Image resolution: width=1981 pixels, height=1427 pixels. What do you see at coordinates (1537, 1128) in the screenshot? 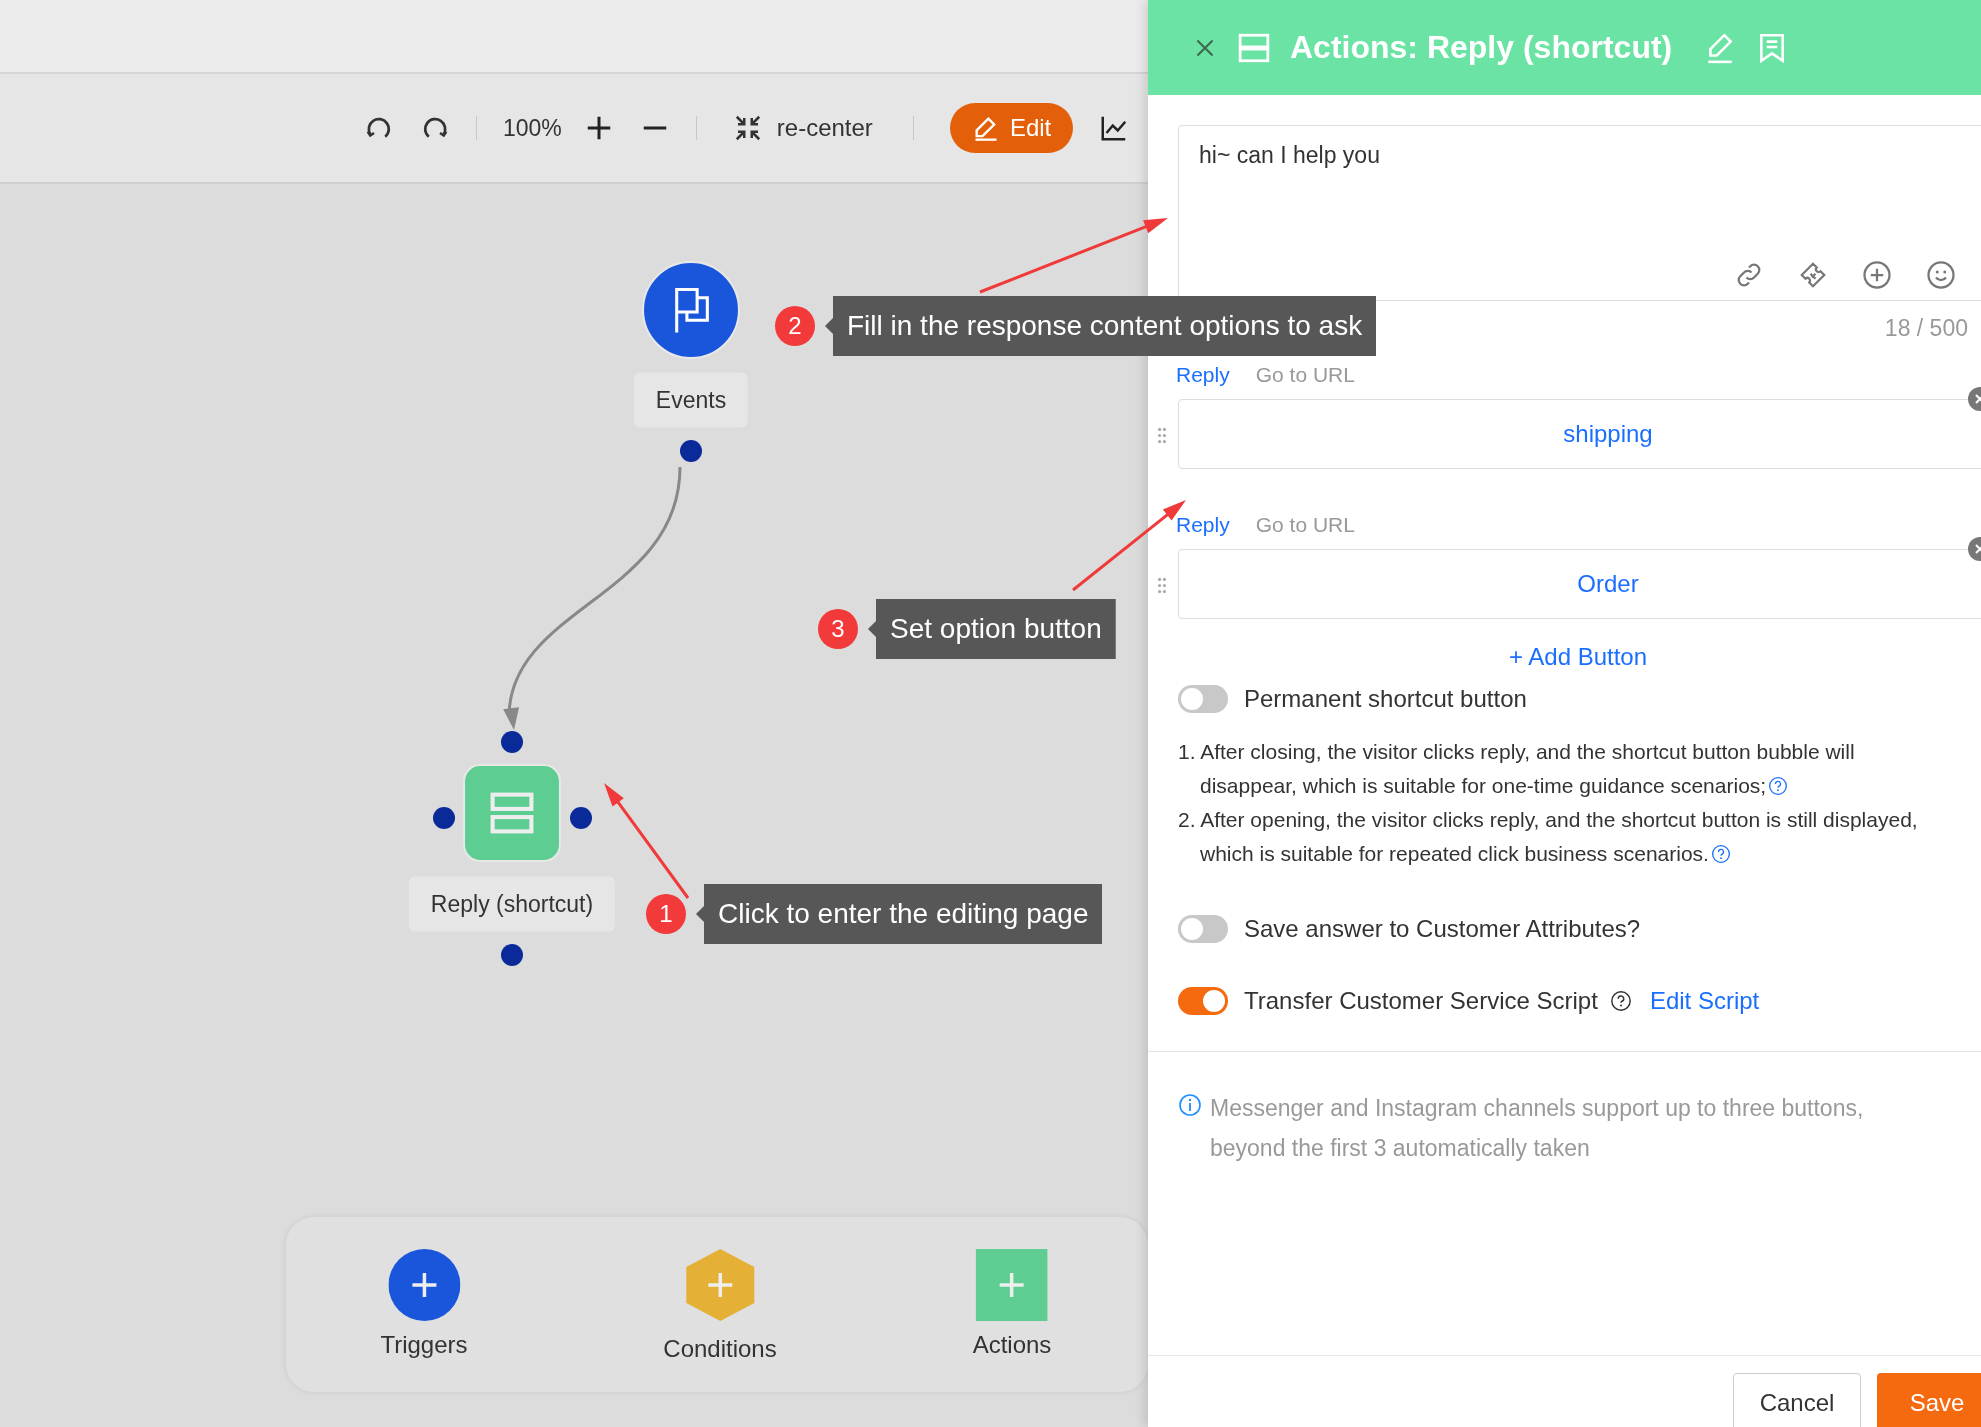
I see `info-text: Messenger and Instagram channels support up to three buttons, beyond the first 3 automatically taken` at bounding box center [1537, 1128].